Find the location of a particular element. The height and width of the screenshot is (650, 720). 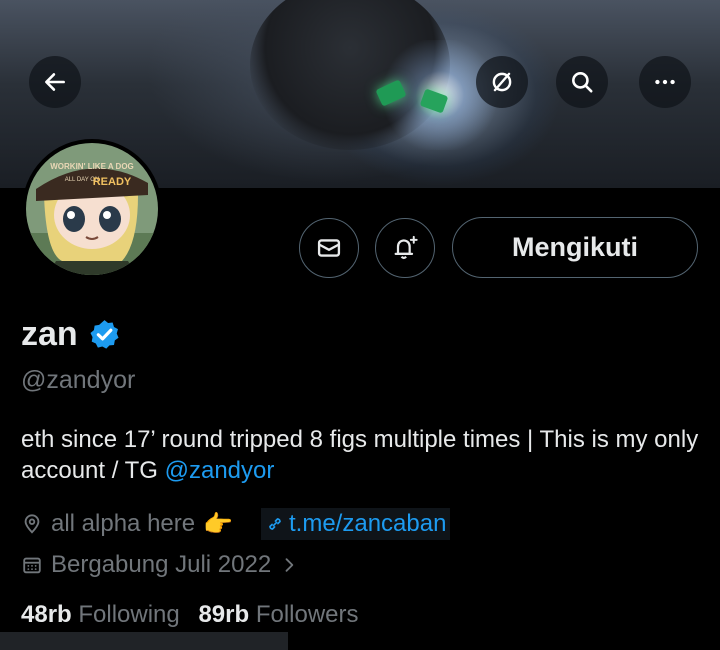

followers-count: 89rb is located at coordinates (224, 614).